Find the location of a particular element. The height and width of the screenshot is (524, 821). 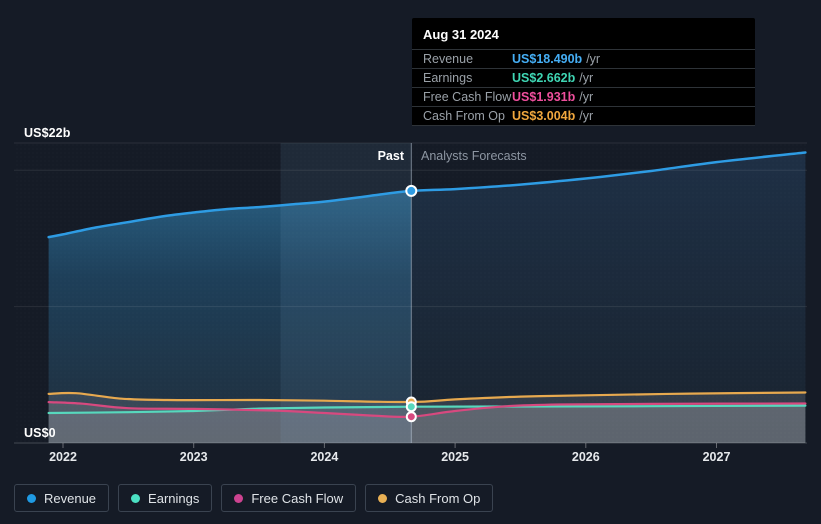

y-axis-label-zero: US$0 is located at coordinates (40, 433).